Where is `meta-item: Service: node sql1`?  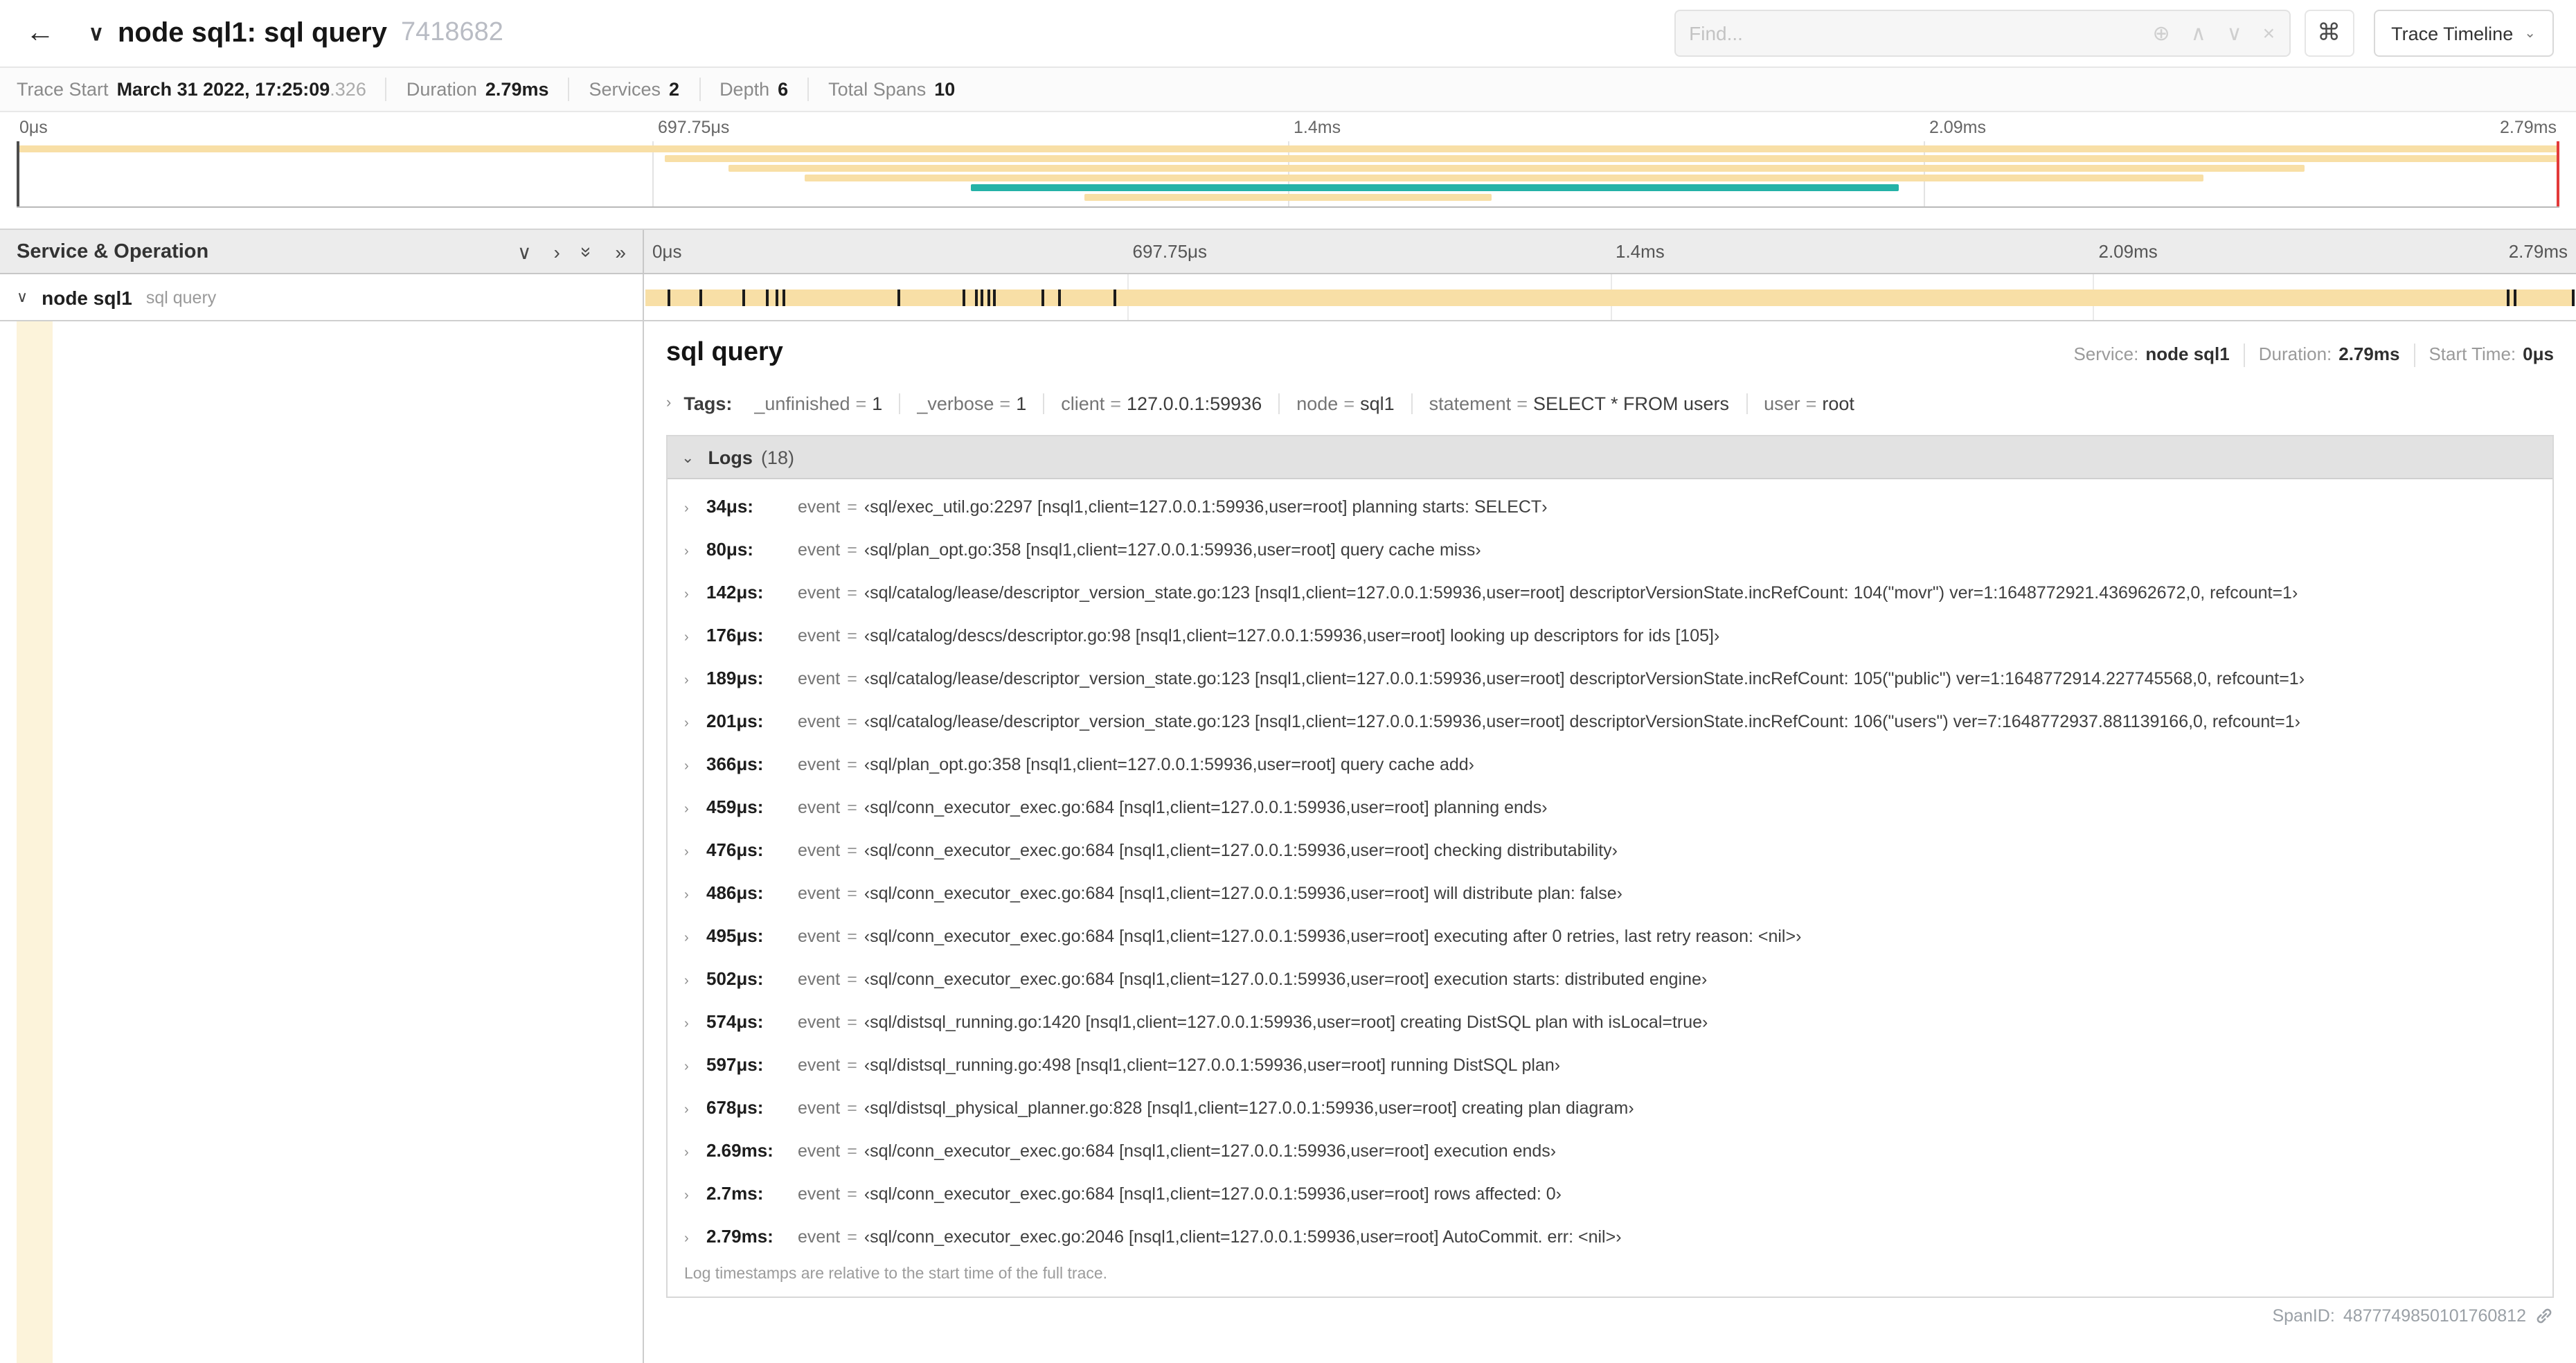 meta-item: Service: node sql1 is located at coordinates (2151, 356).